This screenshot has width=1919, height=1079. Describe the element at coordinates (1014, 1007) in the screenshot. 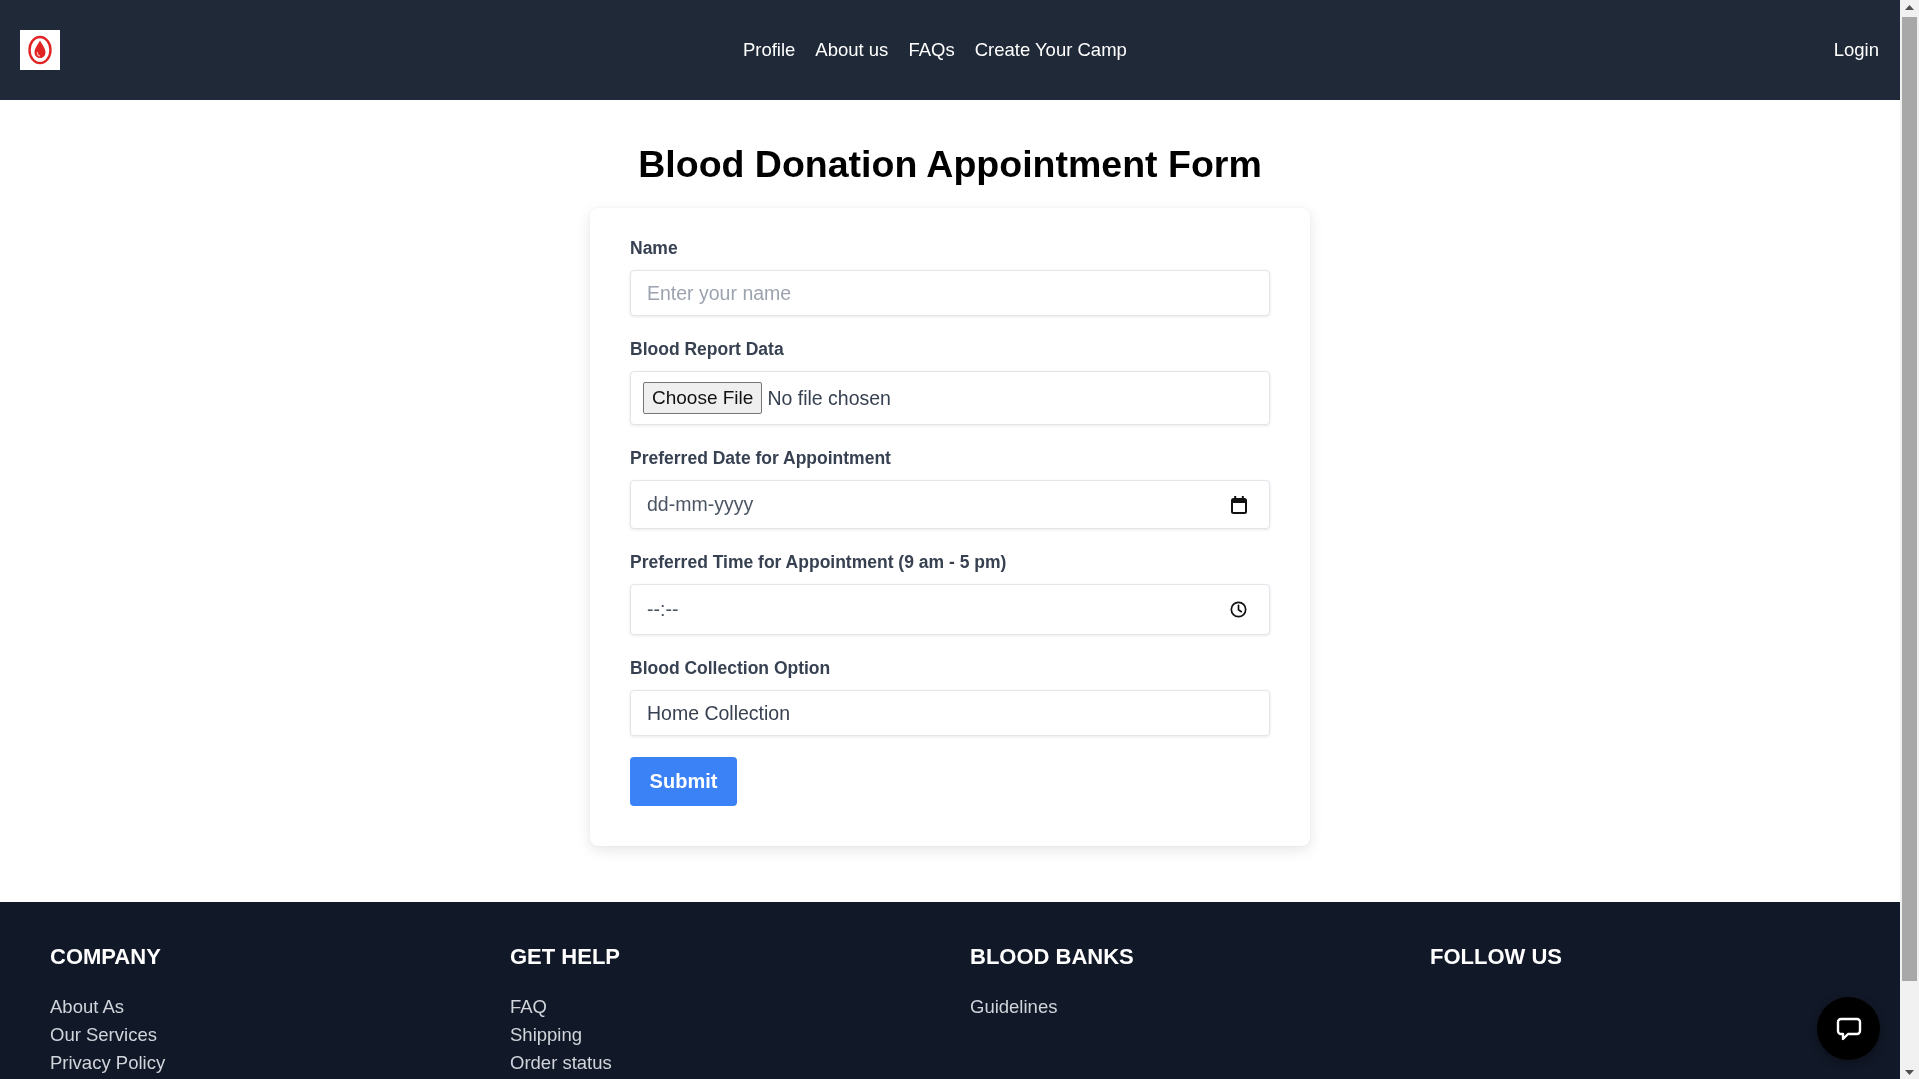

I see `footer-link: Guidelines` at that location.